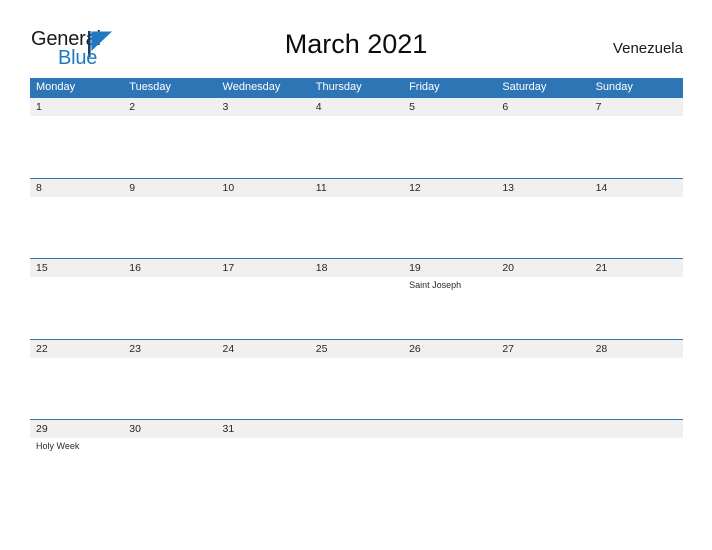 The width and height of the screenshot is (712, 550). Describe the element at coordinates (601, 268) in the screenshot. I see `day-number: 21` at that location.